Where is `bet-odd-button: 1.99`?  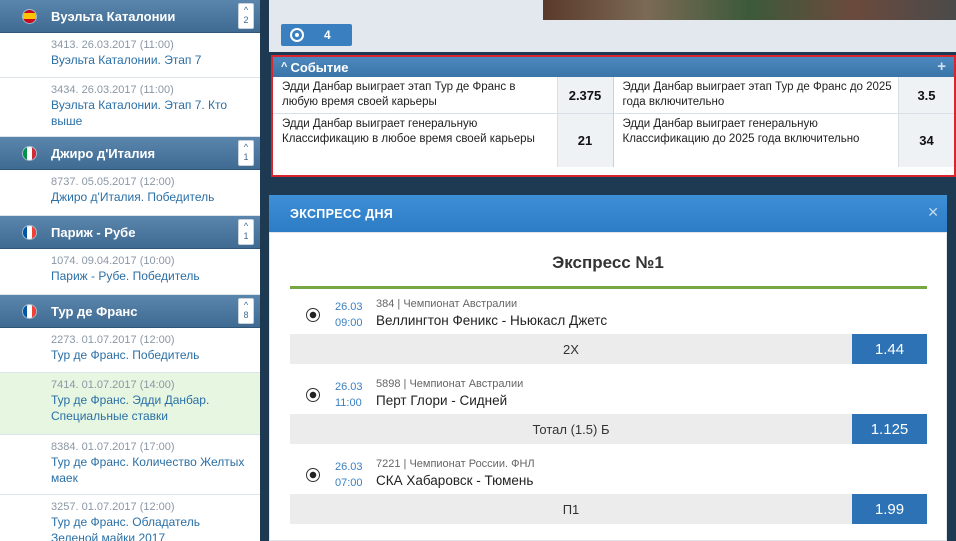
bet-odd-button: 1.99 is located at coordinates (889, 509).